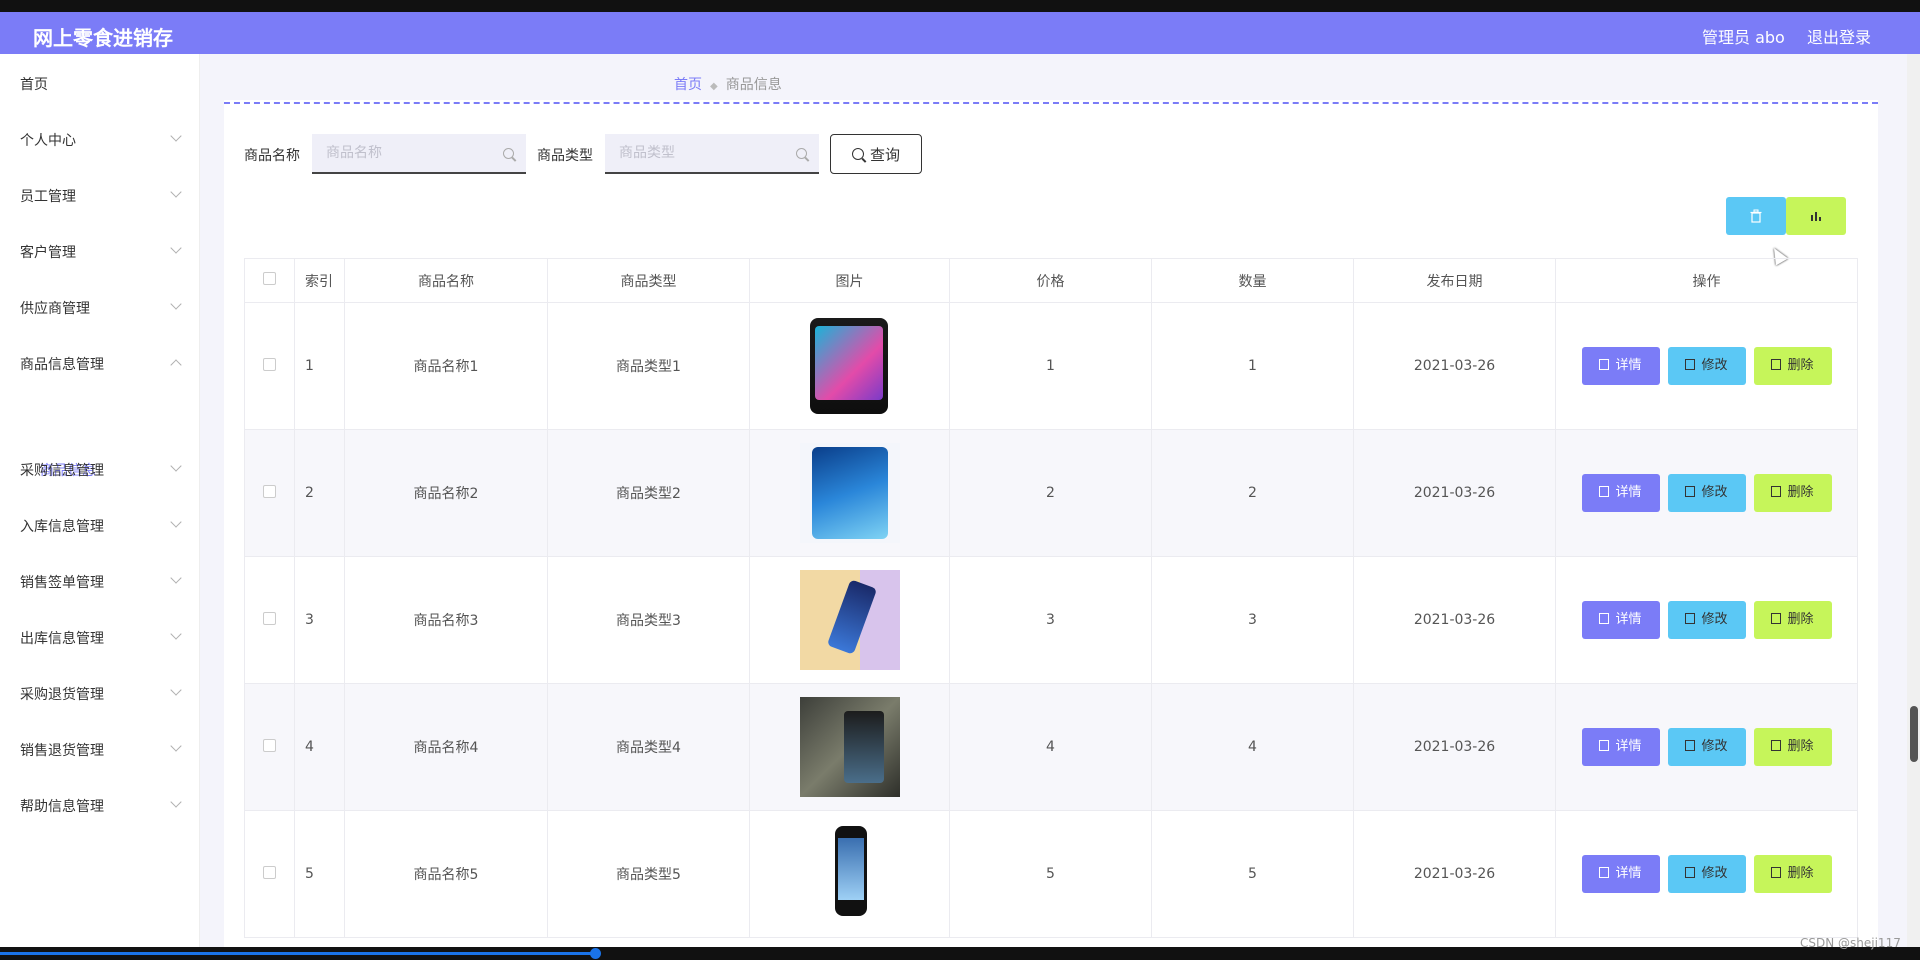 This screenshot has width=1920, height=960. Describe the element at coordinates (648, 874) in the screenshot. I see `product-type: 商品类型5` at that location.